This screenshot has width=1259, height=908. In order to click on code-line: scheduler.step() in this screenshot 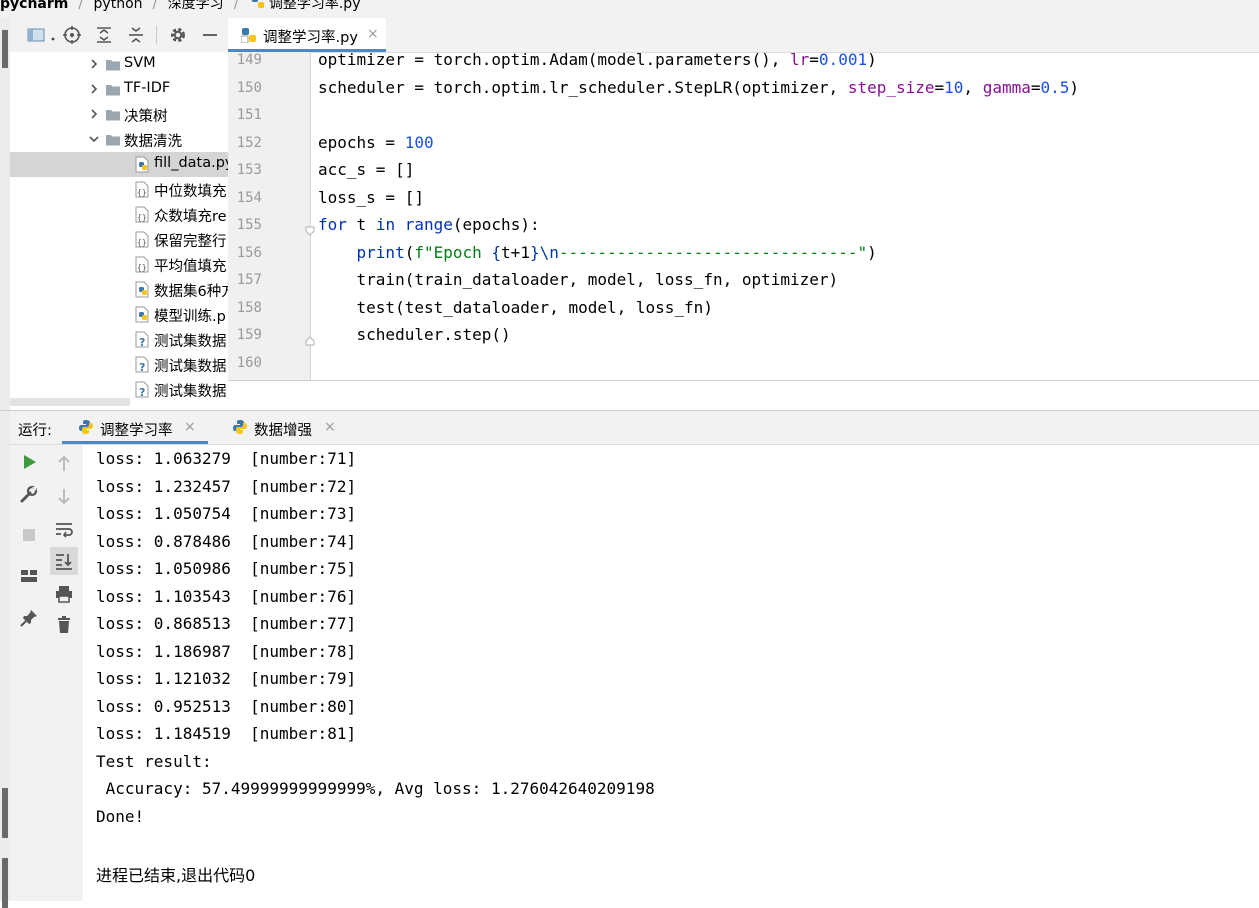, I will do `click(414, 334)`.